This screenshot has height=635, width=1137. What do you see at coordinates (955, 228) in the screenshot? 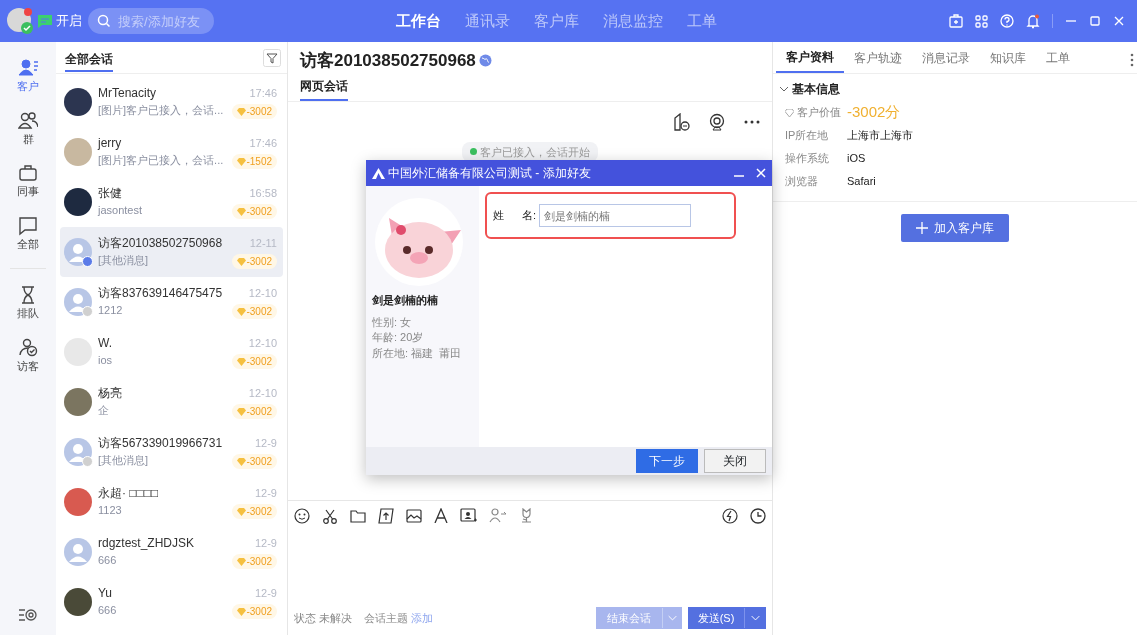
I see `add-to-customers-button: 加入客户库` at bounding box center [955, 228].